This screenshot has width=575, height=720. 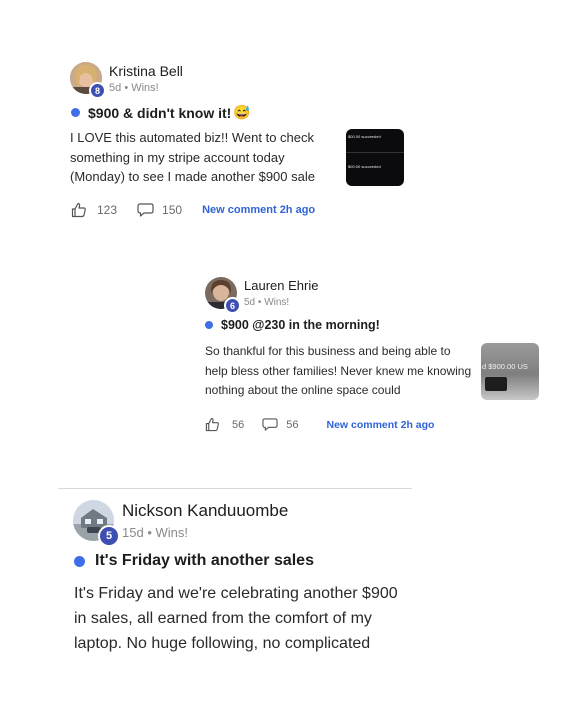 What do you see at coordinates (146, 71) in the screenshot?
I see `author-name: Kristina Bell` at bounding box center [146, 71].